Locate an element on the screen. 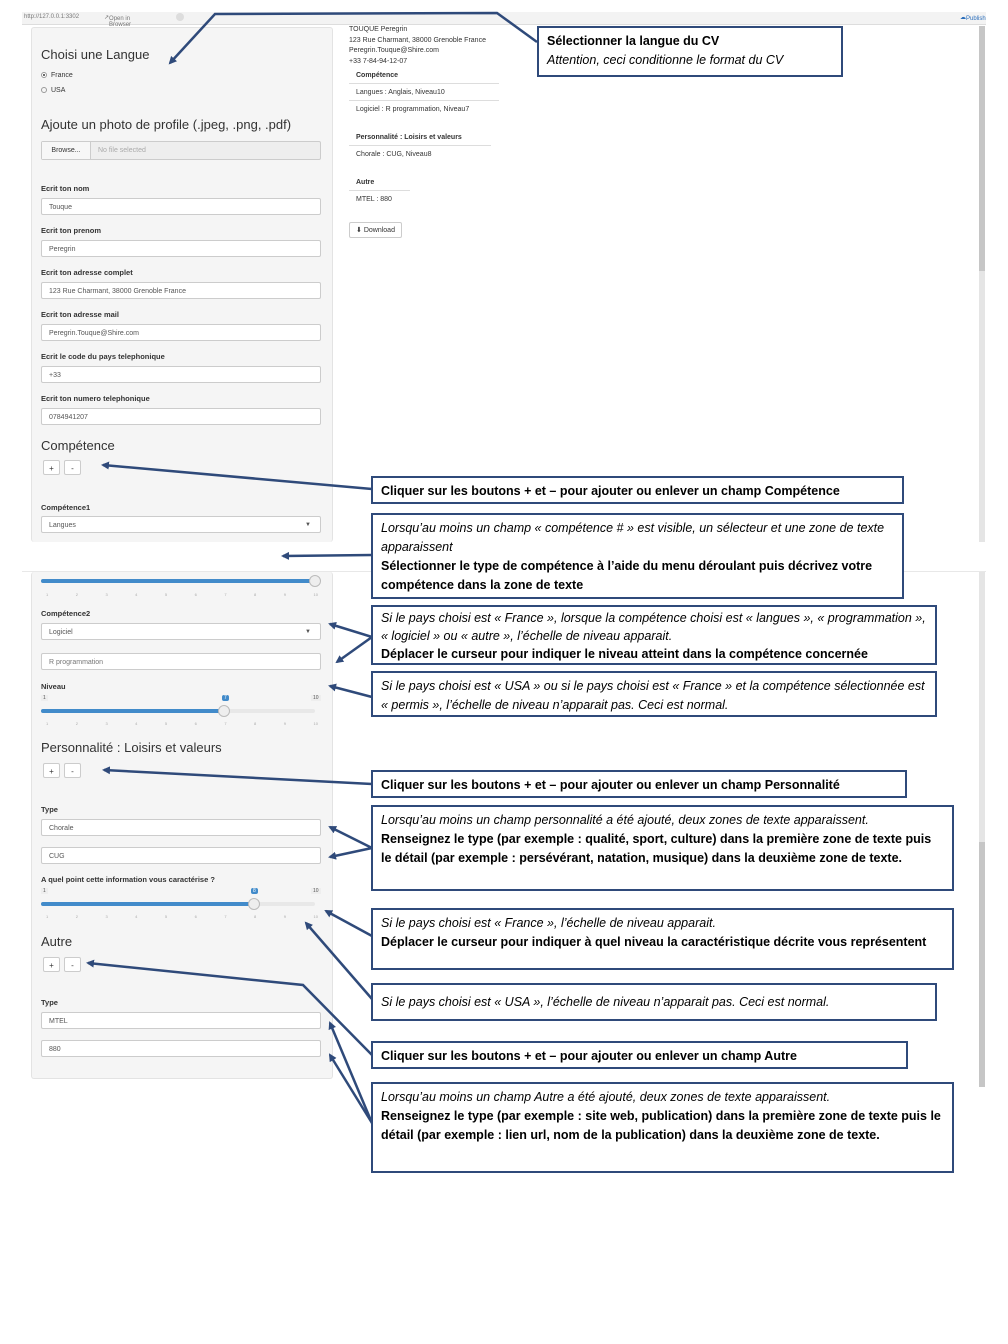 The image size is (1008, 1344). arrow-competence-text is located at coordinates (354, 649).